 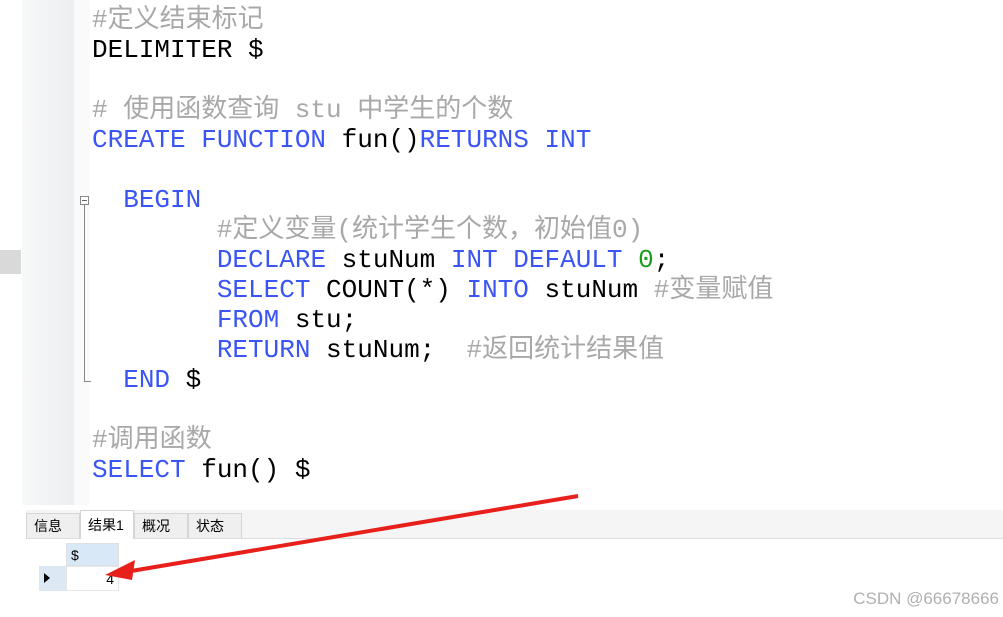 I want to click on watermark: CSDN @66678666, so click(x=926, y=598).